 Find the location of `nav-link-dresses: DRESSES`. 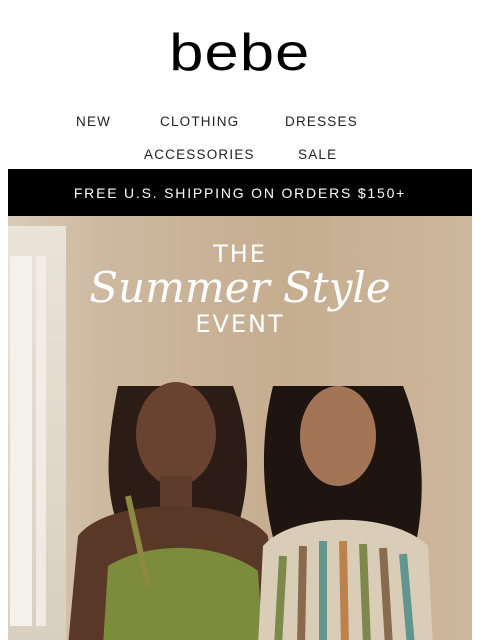

nav-link-dresses: DRESSES is located at coordinates (321, 121).